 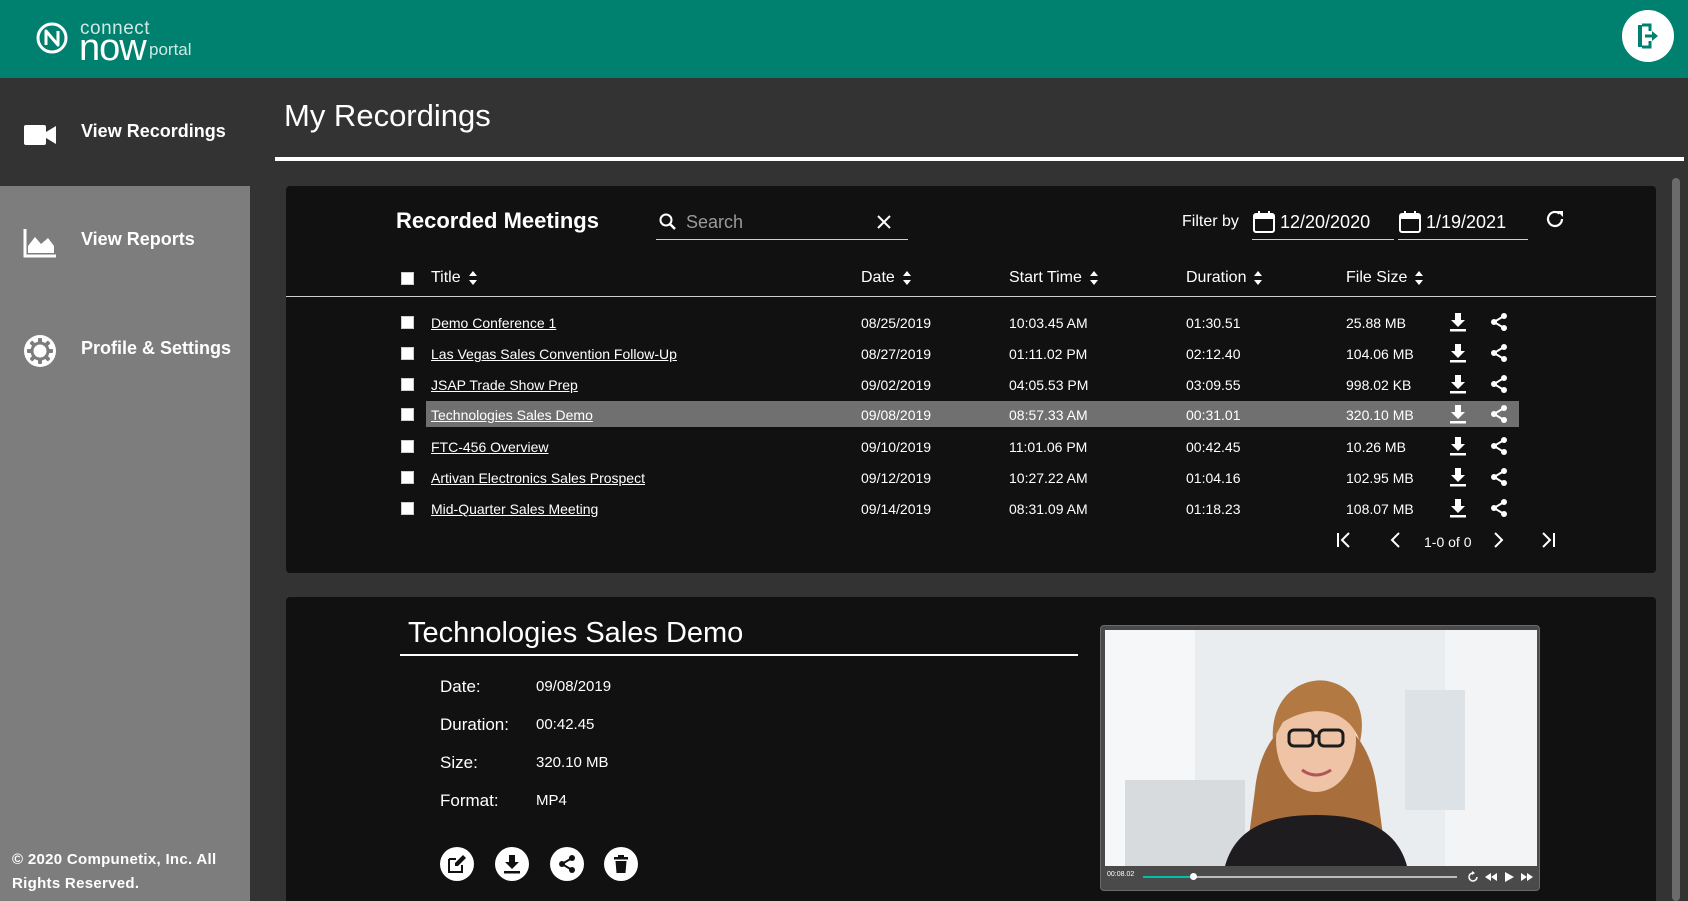 I want to click on recording-duration: 02:12.40, so click(x=1213, y=354).